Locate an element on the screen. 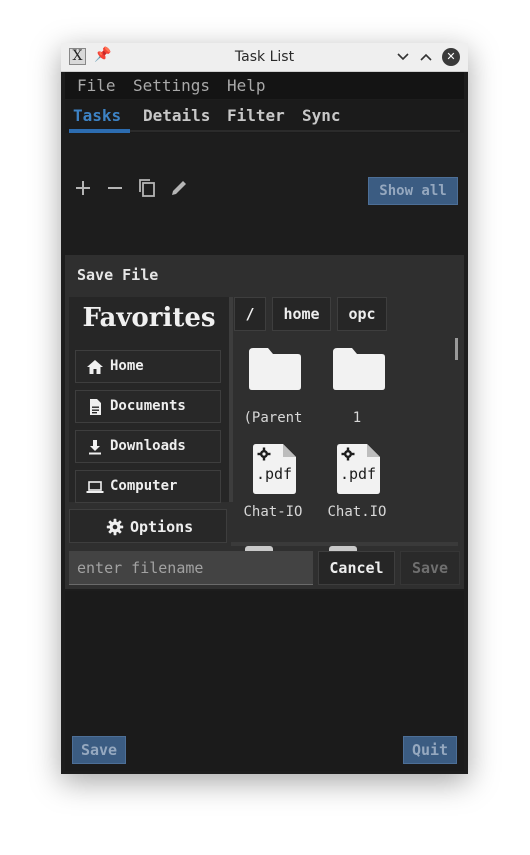  close-button: ✕ is located at coordinates (451, 57).